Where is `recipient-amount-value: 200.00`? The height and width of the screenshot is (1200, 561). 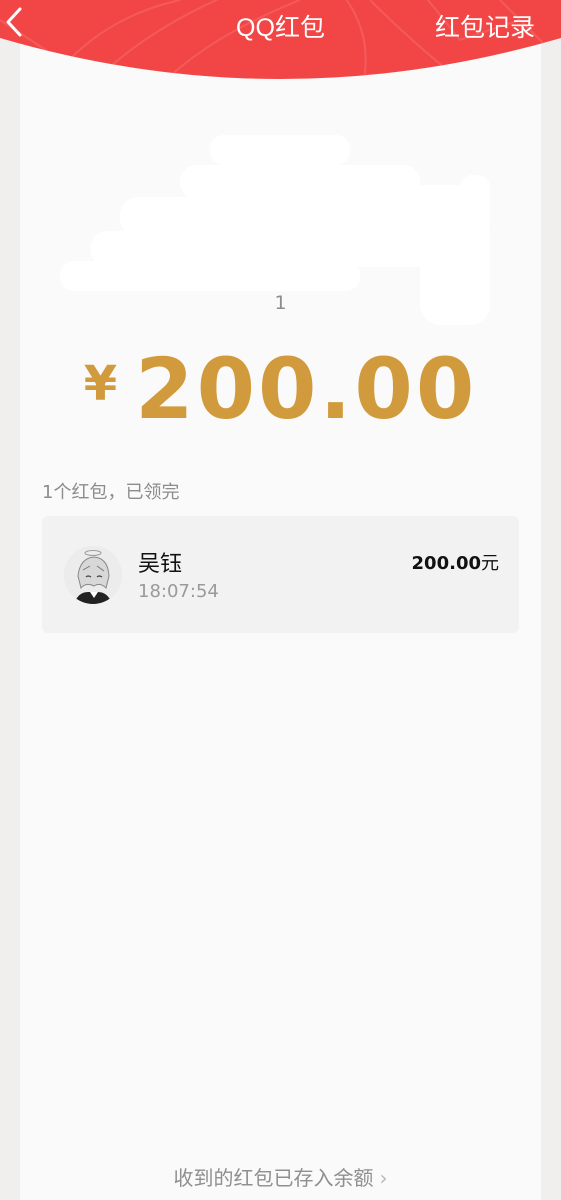
recipient-amount-value: 200.00 is located at coordinates (446, 563).